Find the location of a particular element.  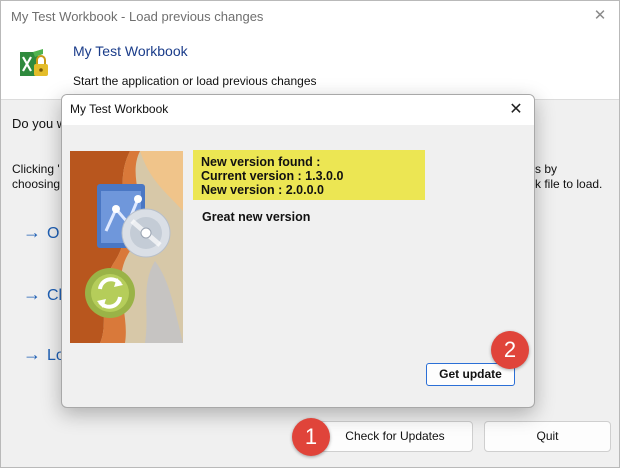

instructions-right-2: k file to load. is located at coordinates (569, 184).